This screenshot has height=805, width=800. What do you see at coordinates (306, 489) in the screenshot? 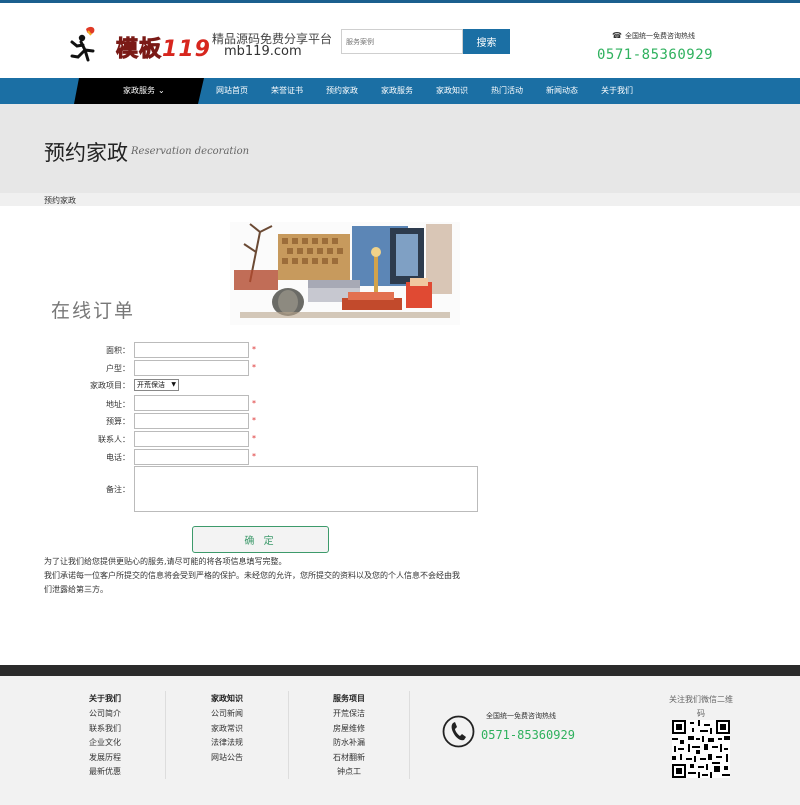
I see `remark-textarea` at bounding box center [306, 489].